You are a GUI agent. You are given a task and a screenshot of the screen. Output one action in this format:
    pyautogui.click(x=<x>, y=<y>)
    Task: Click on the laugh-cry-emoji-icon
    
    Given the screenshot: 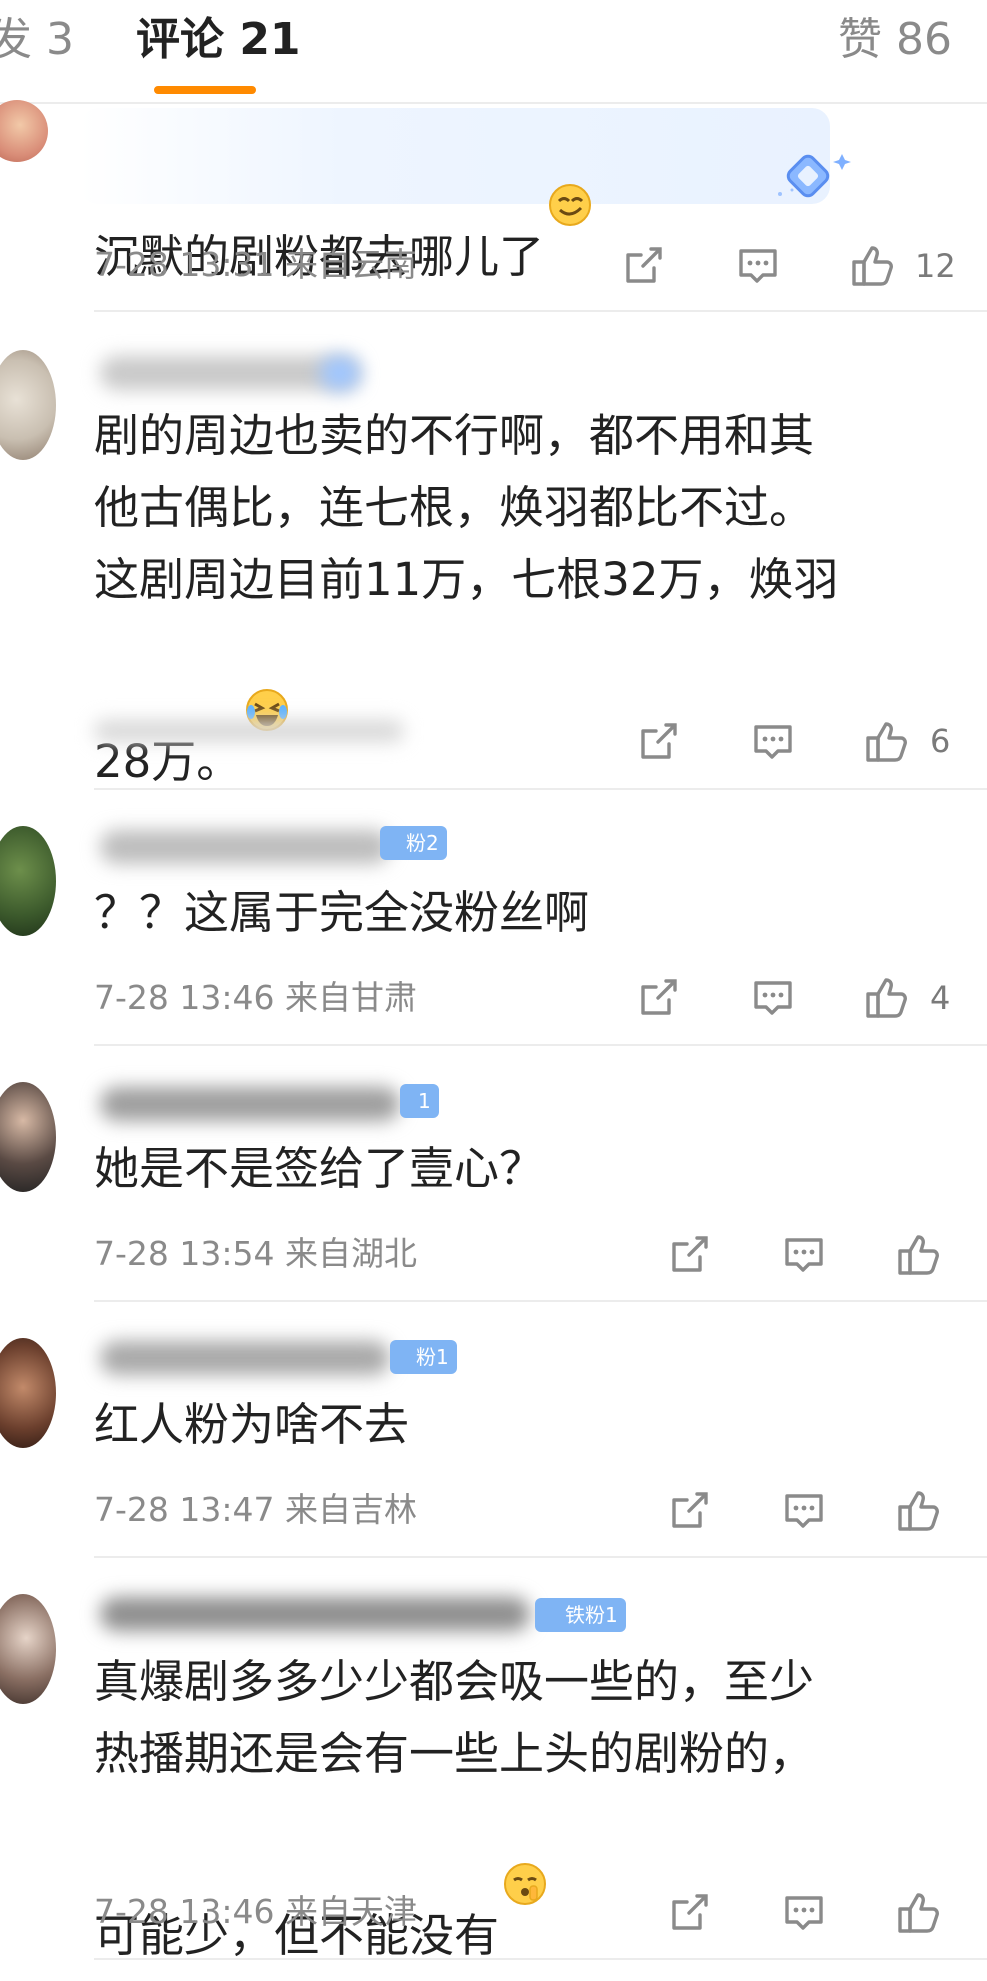 What is the action you would take?
    pyautogui.click(x=267, y=673)
    